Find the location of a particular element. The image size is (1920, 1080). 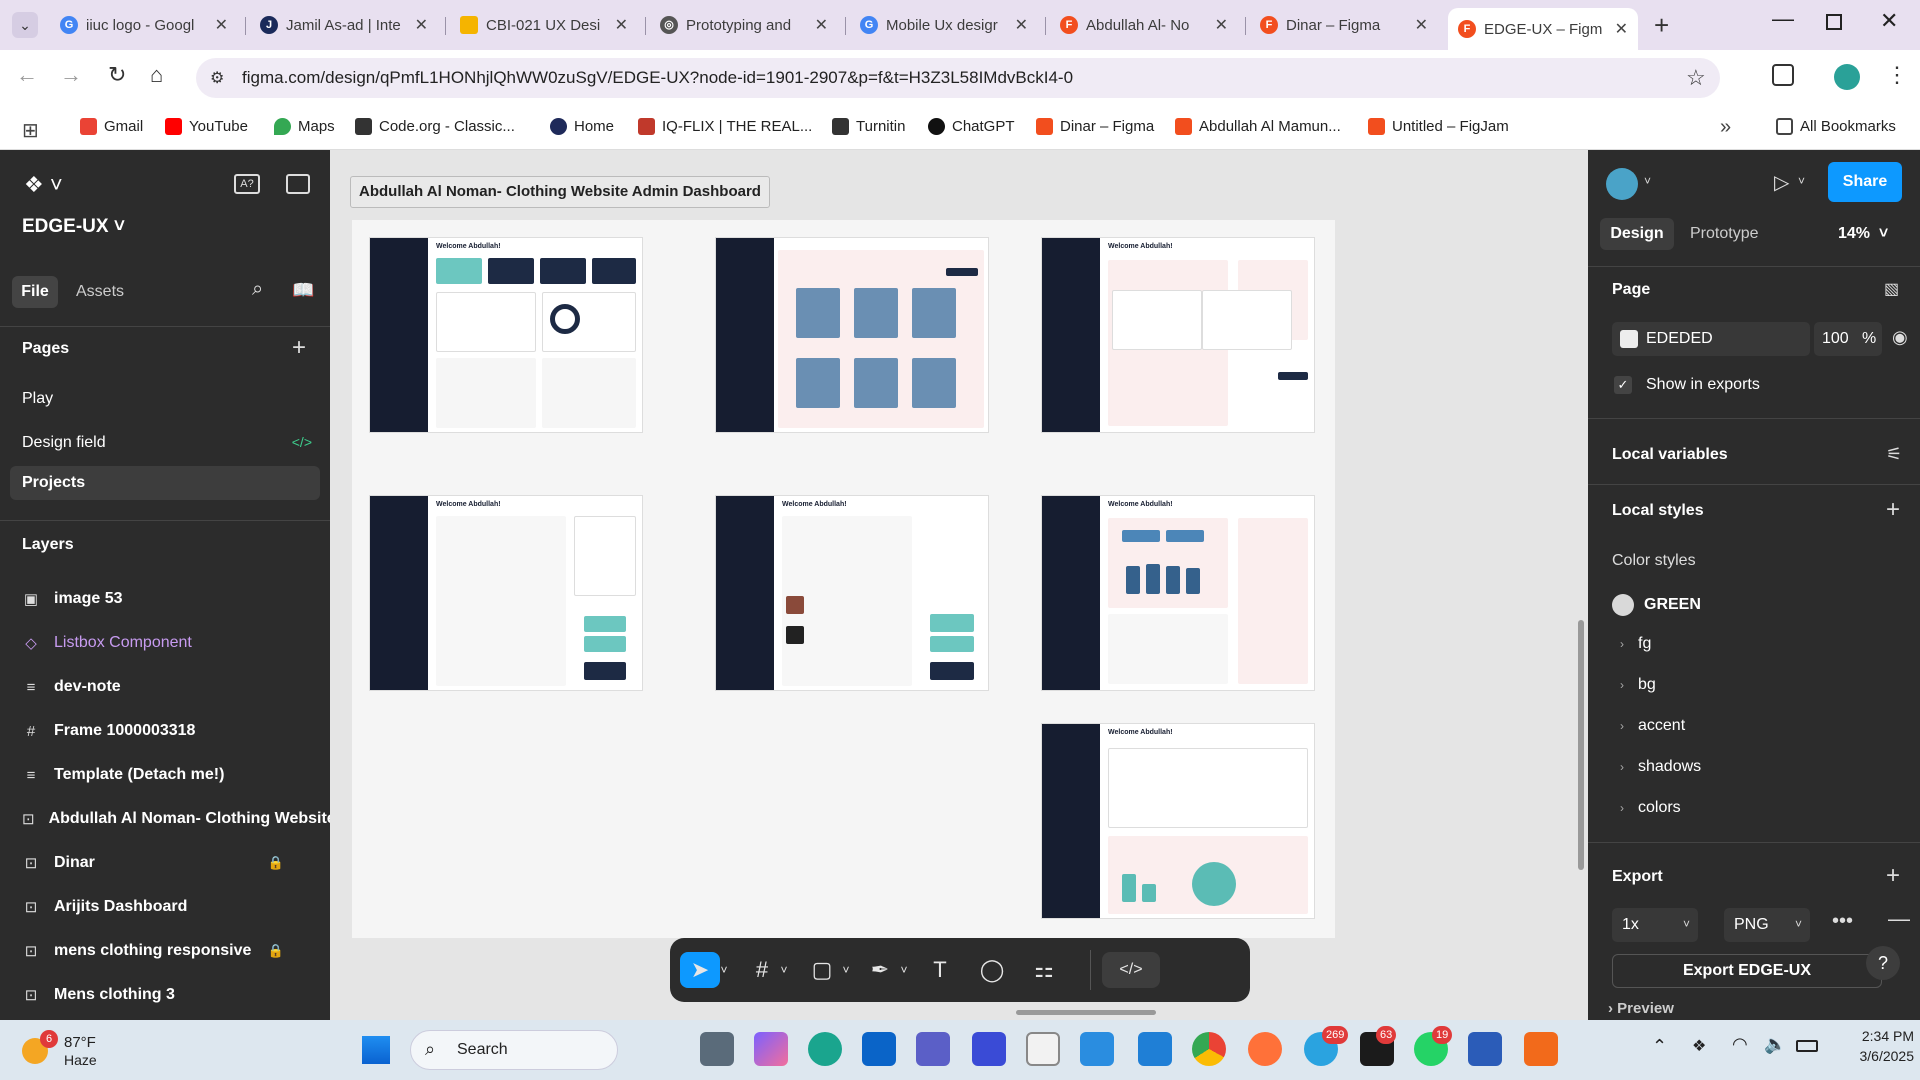

pen-tool-icon: ✒ is located at coordinates (880, 970).